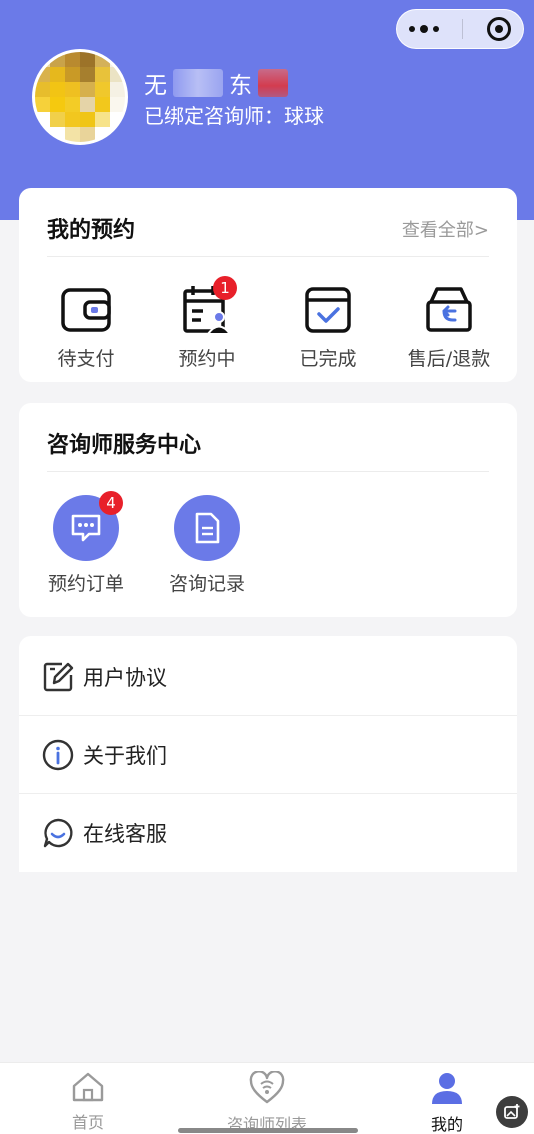 This screenshot has height=1134, width=534. Describe the element at coordinates (240, 86) in the screenshot. I see `username-part-2: 东` at that location.